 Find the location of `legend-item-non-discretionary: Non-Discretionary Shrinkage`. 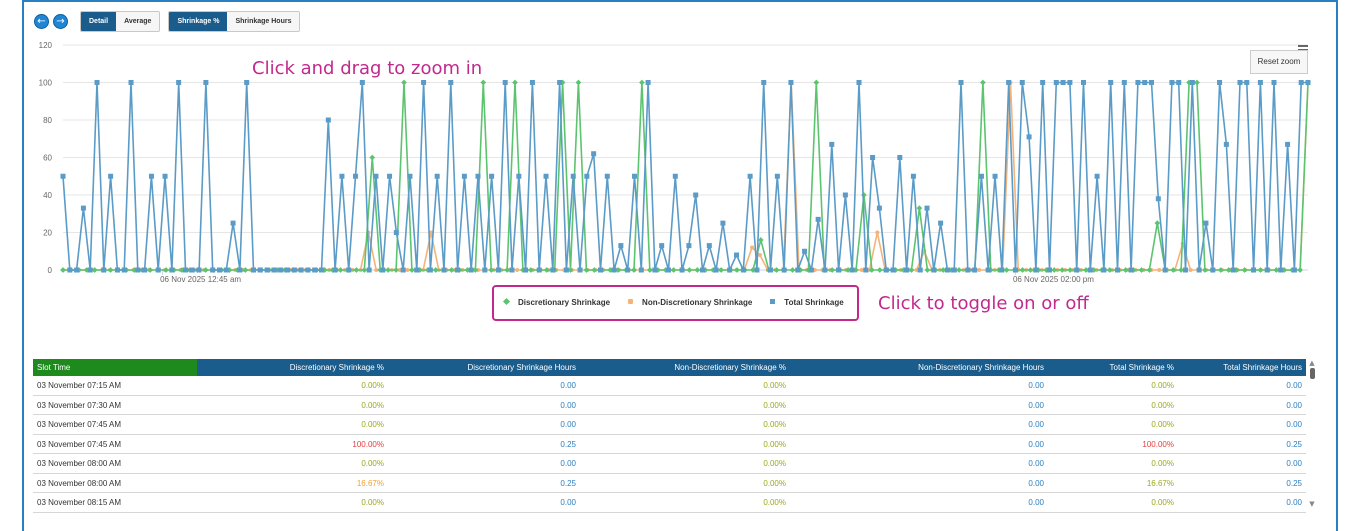

legend-item-non-discretionary: Non-Discretionary Shrinkage is located at coordinates (688, 302).